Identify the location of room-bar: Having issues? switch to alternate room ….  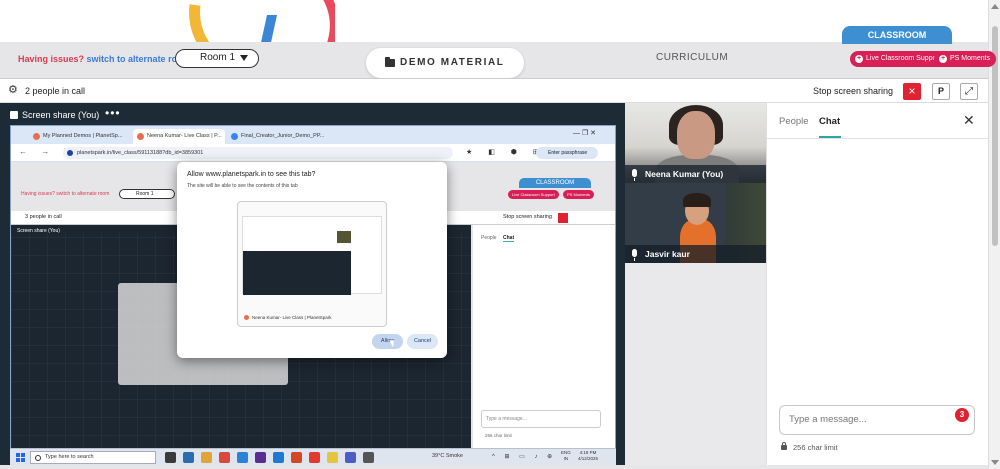
(498, 52).